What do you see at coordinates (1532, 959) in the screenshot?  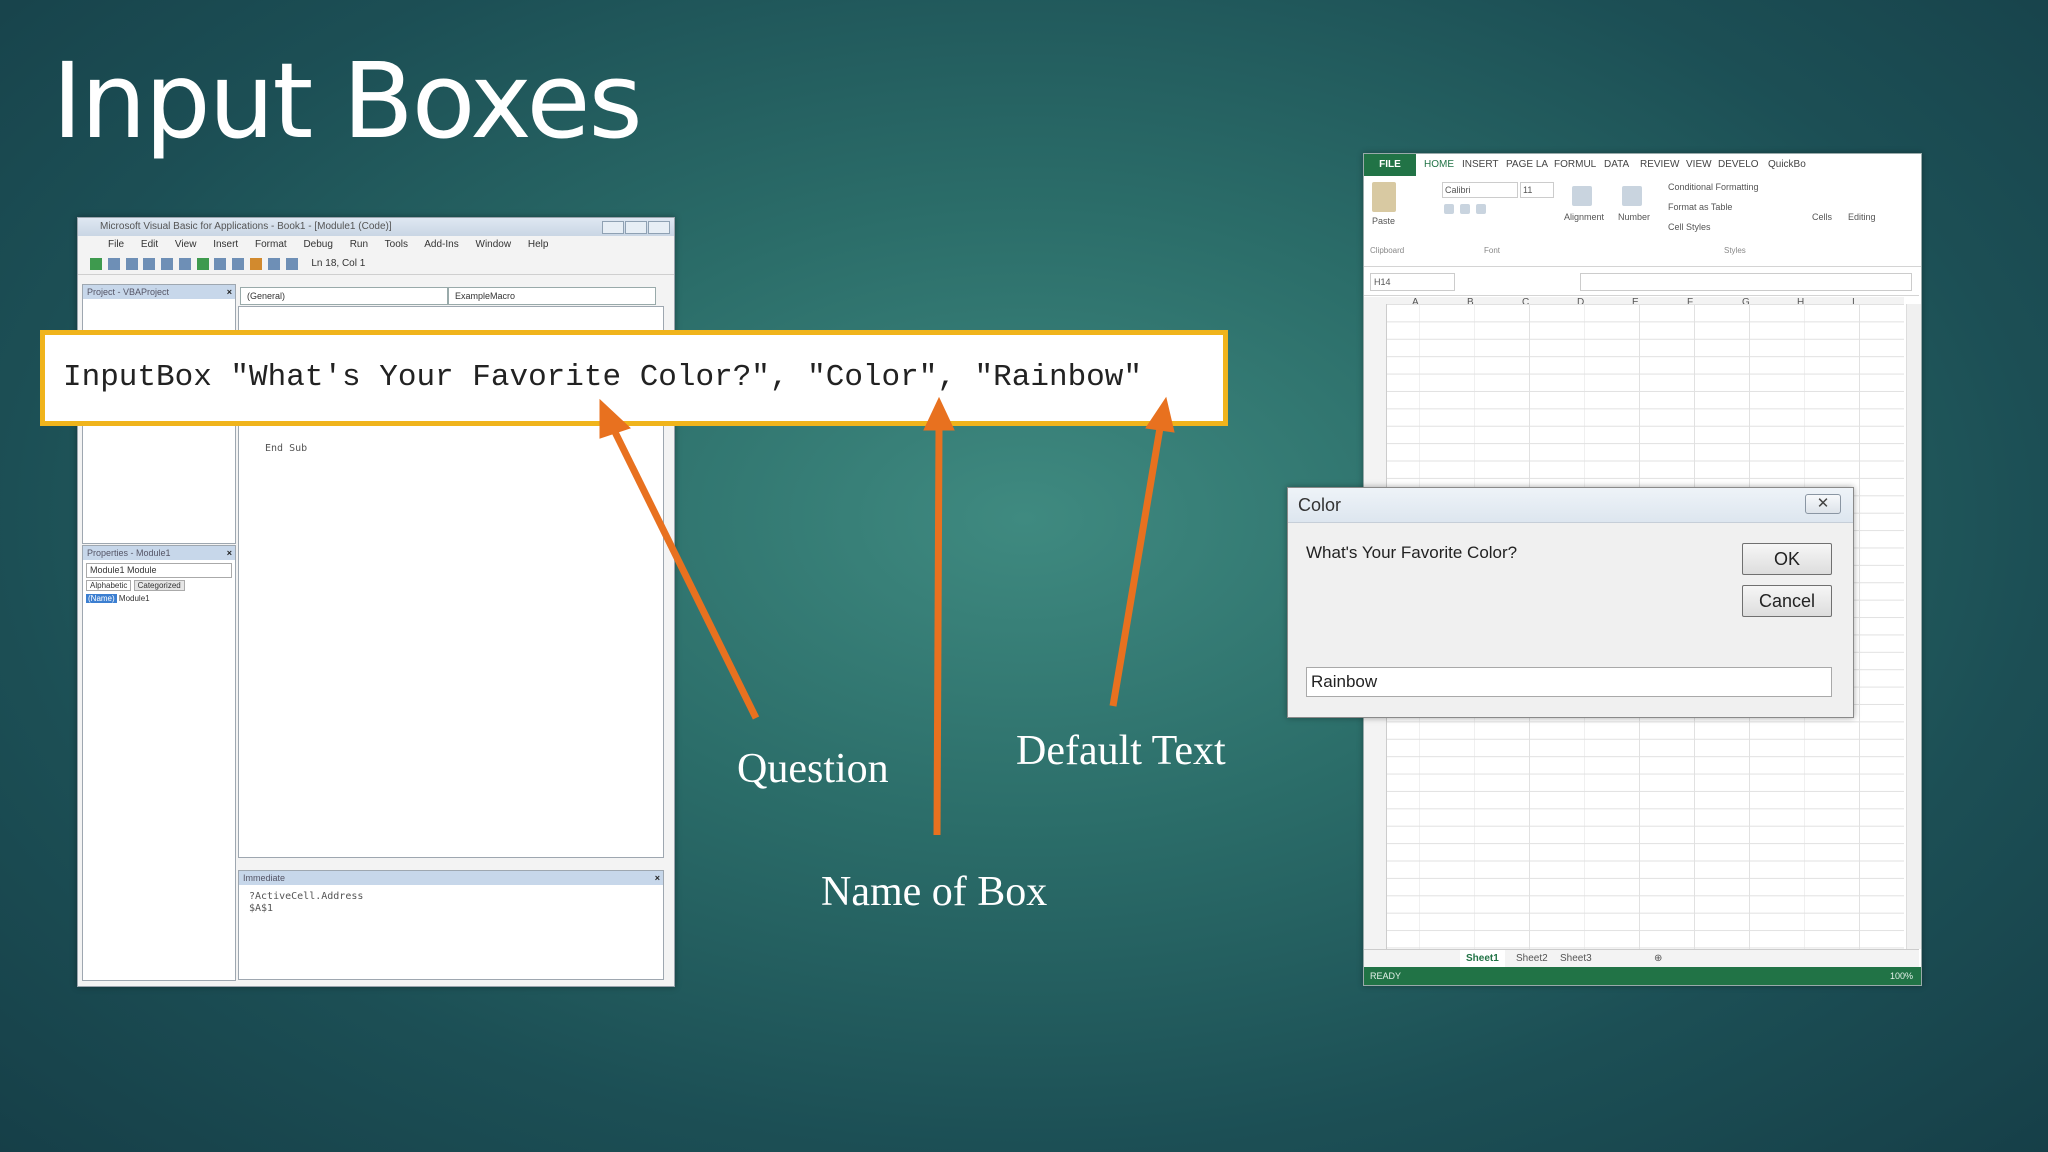 I see `sheet-tab-2: Sheet2` at bounding box center [1532, 959].